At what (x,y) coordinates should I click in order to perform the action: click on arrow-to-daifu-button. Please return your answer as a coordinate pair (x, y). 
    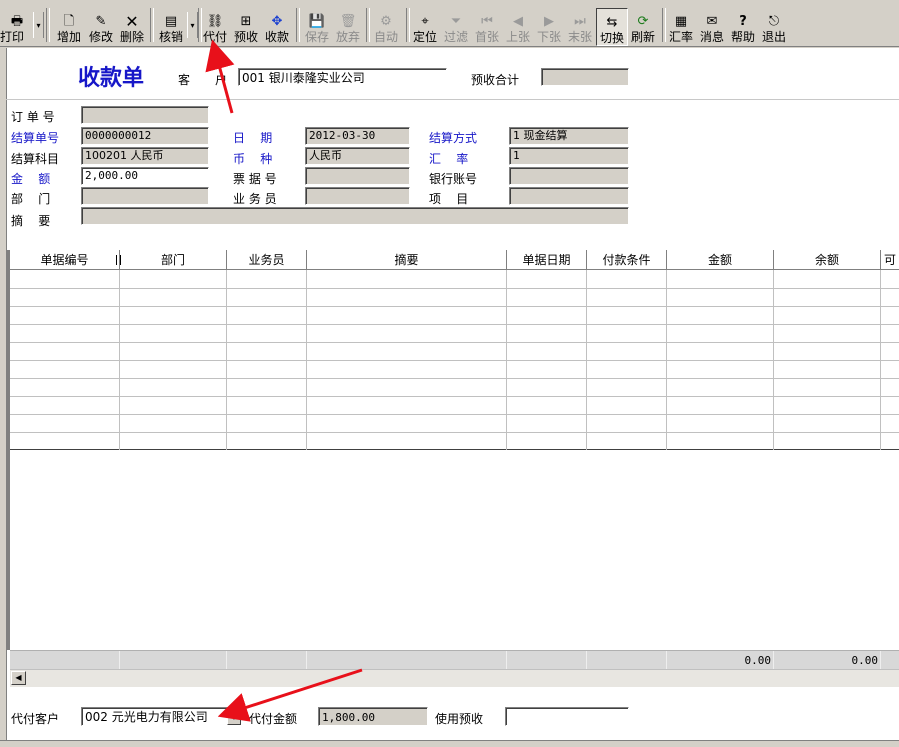
    Looking at the image, I should click on (220, 76).